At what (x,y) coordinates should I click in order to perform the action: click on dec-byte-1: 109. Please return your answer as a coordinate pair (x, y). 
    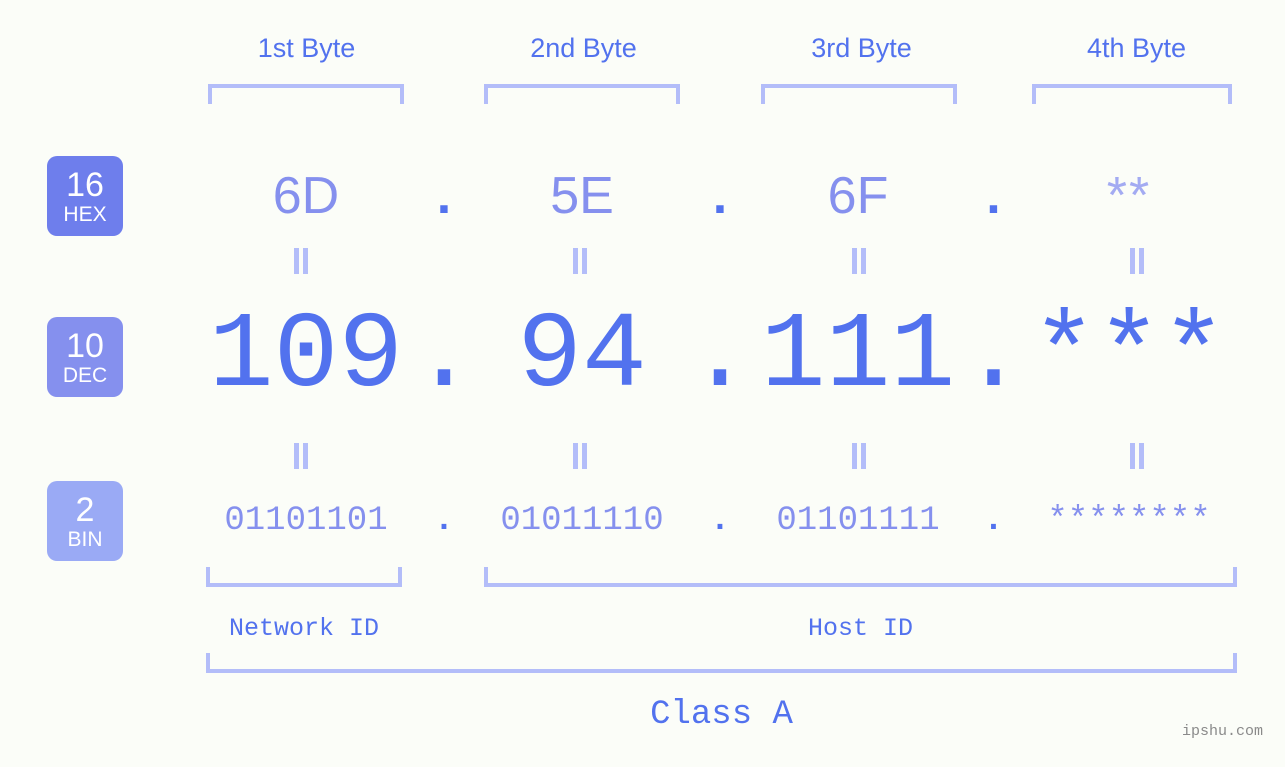
    Looking at the image, I should click on (306, 357).